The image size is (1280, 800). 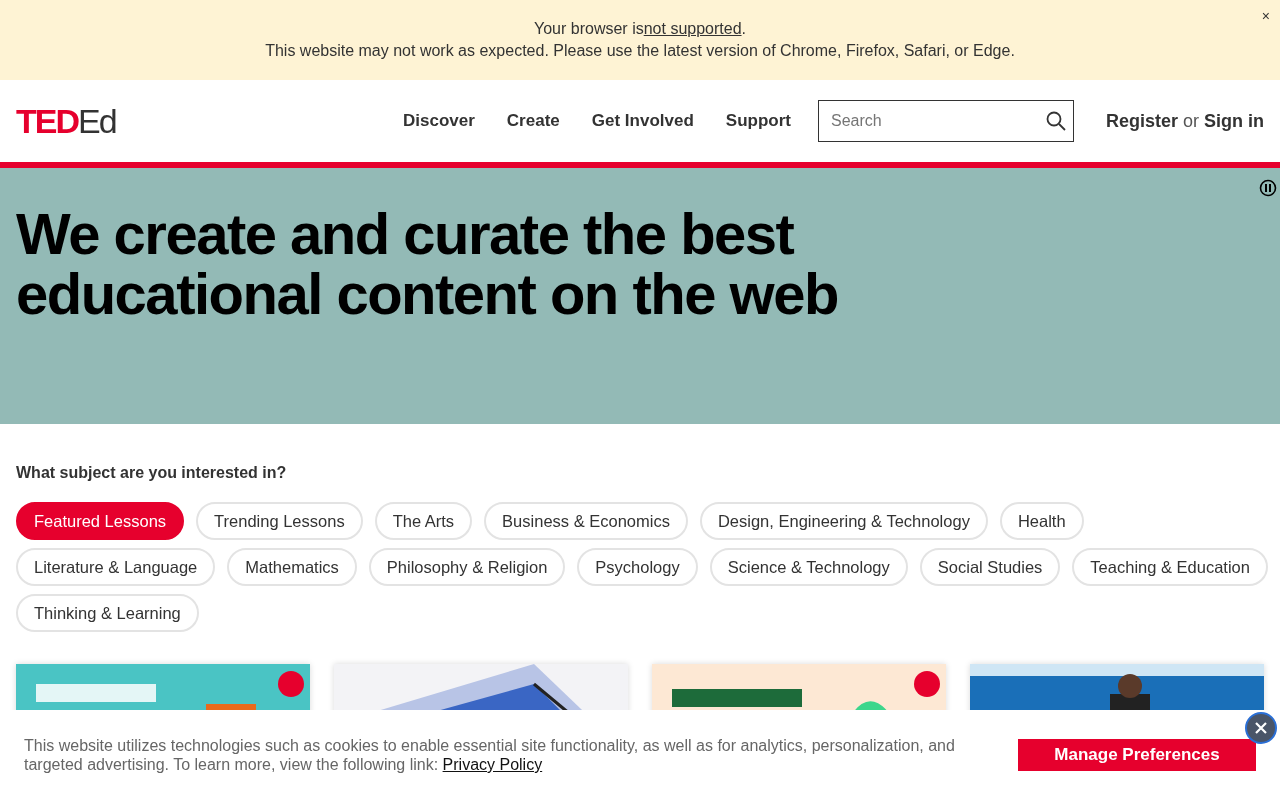 I want to click on subject-chip: Literature & Language, so click(x=116, y=567).